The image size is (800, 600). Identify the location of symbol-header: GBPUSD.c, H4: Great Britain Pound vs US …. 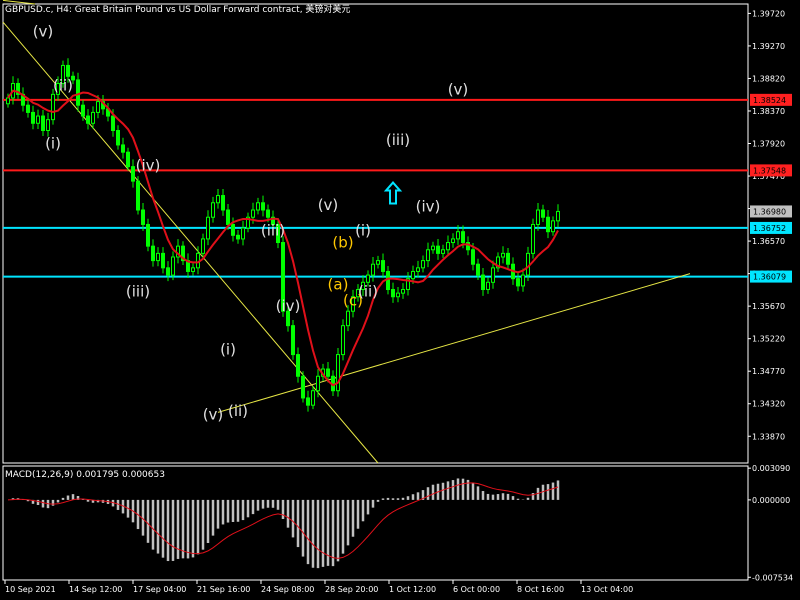
(177, 9).